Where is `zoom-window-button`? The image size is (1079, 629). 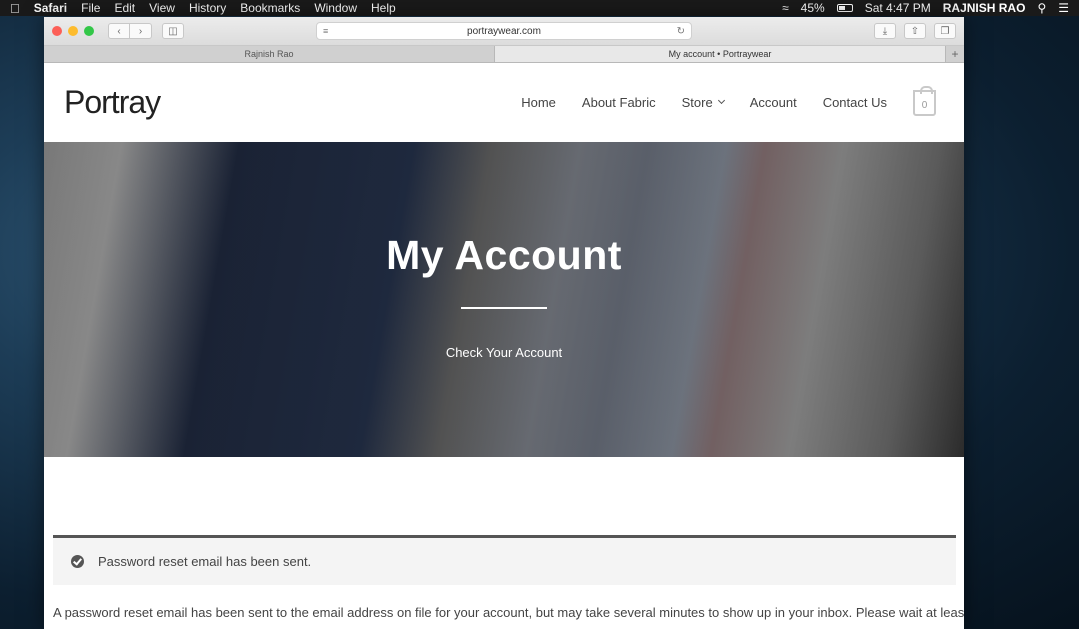 zoom-window-button is located at coordinates (89, 31).